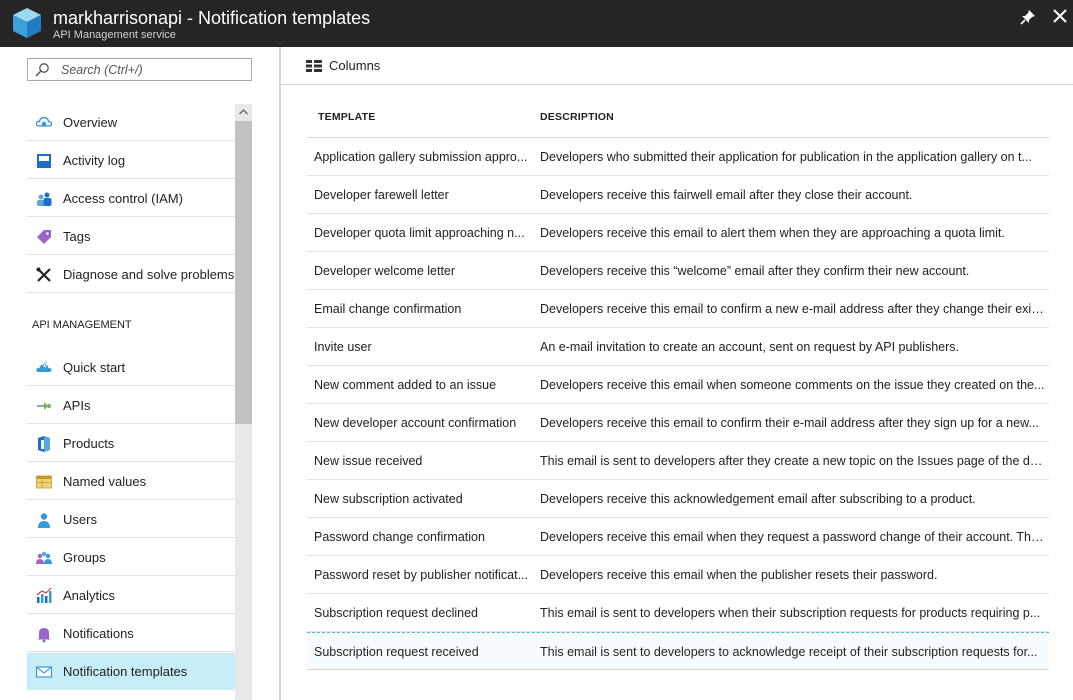  I want to click on template-name-cell: Invite user, so click(343, 347).